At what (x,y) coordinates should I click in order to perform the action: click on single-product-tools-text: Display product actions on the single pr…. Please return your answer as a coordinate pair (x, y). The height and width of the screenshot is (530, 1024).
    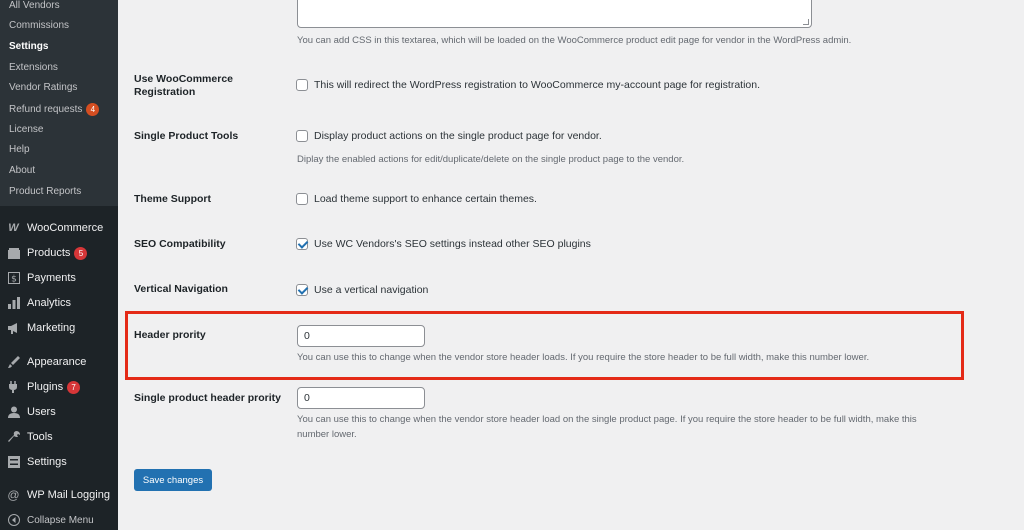
    Looking at the image, I should click on (458, 136).